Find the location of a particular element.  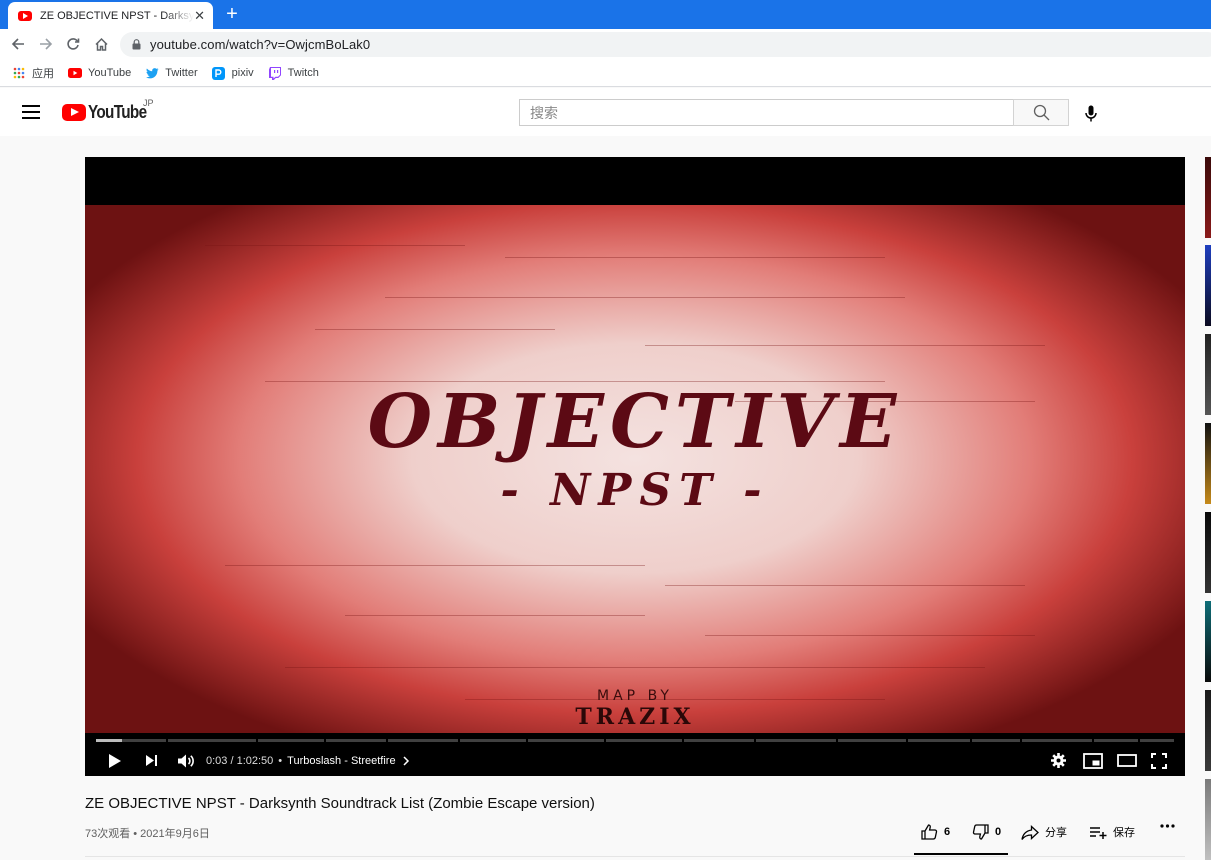

reload-button is located at coordinates (73, 44).